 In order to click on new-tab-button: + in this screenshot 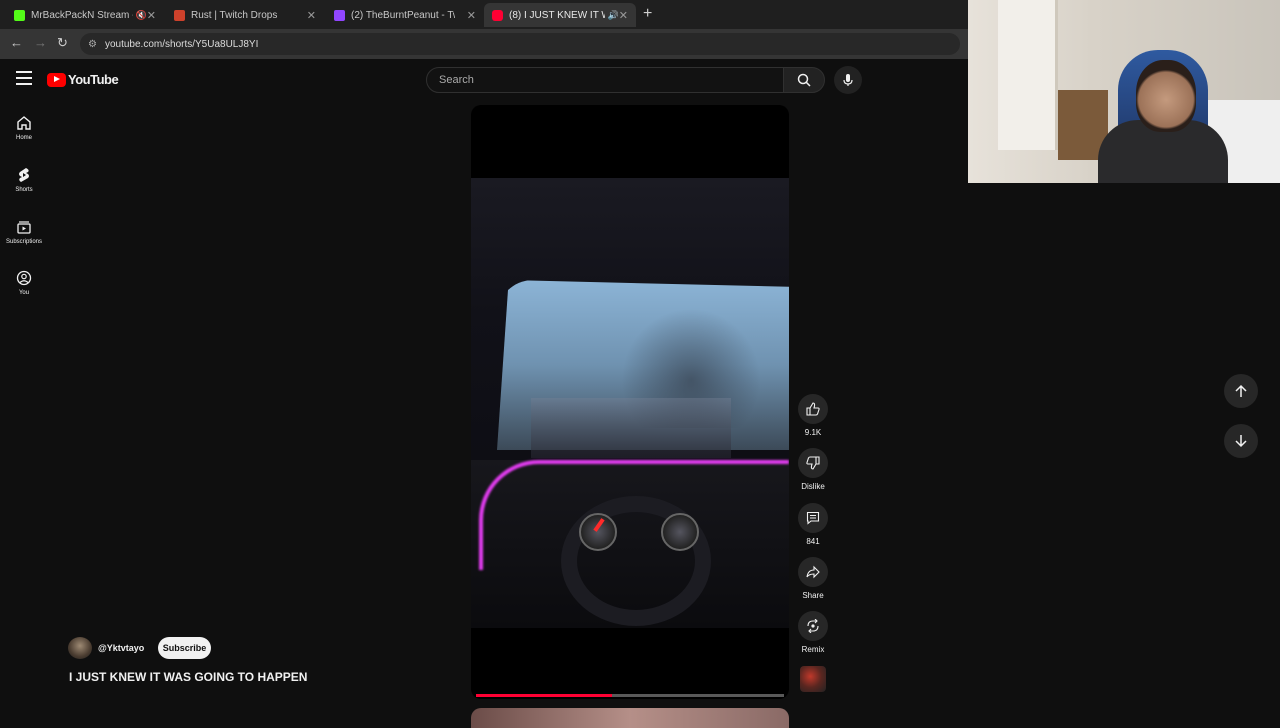, I will do `click(647, 14)`.